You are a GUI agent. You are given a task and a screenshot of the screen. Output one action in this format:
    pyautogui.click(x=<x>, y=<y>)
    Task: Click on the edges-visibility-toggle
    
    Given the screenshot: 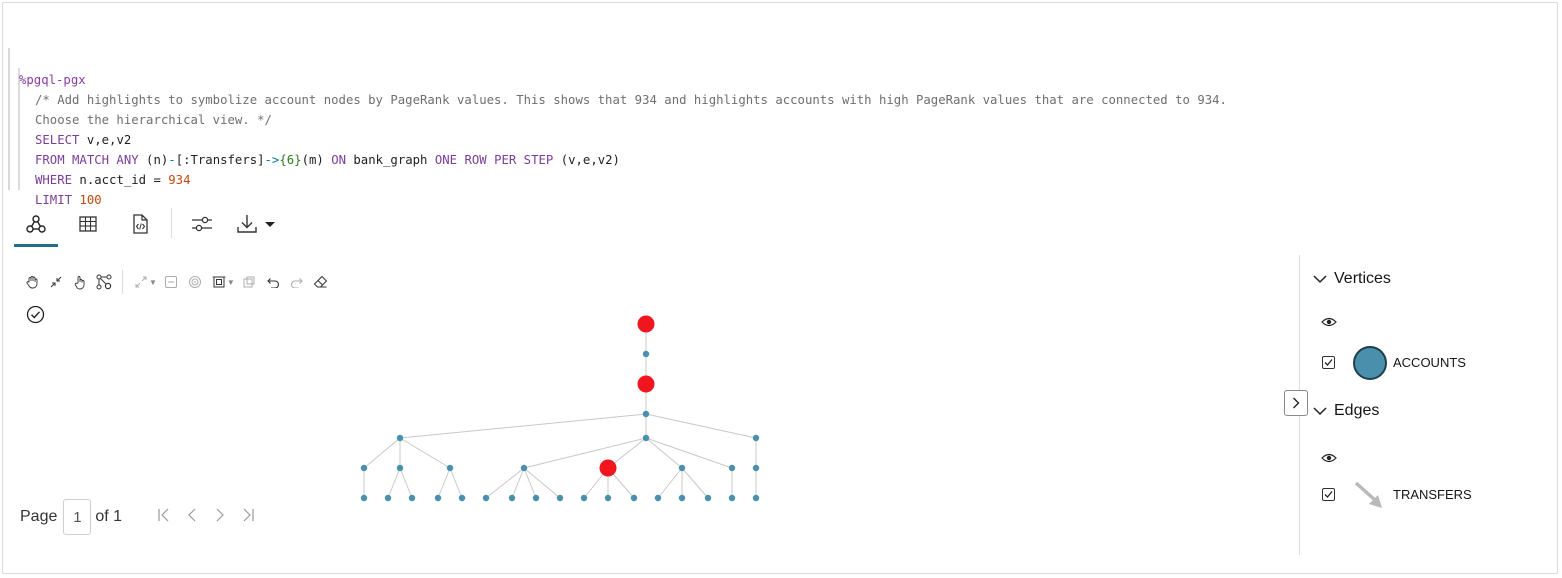 What is the action you would take?
    pyautogui.click(x=1329, y=460)
    